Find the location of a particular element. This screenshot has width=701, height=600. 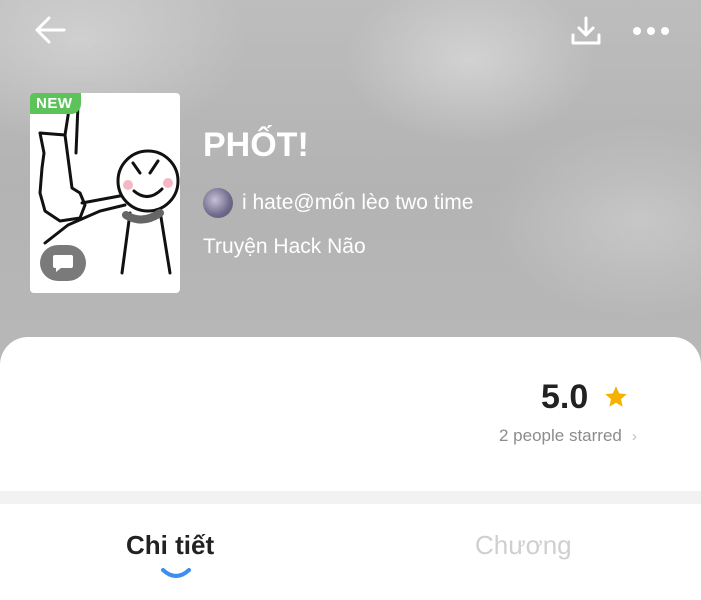

more-options-button is located at coordinates (651, 31).